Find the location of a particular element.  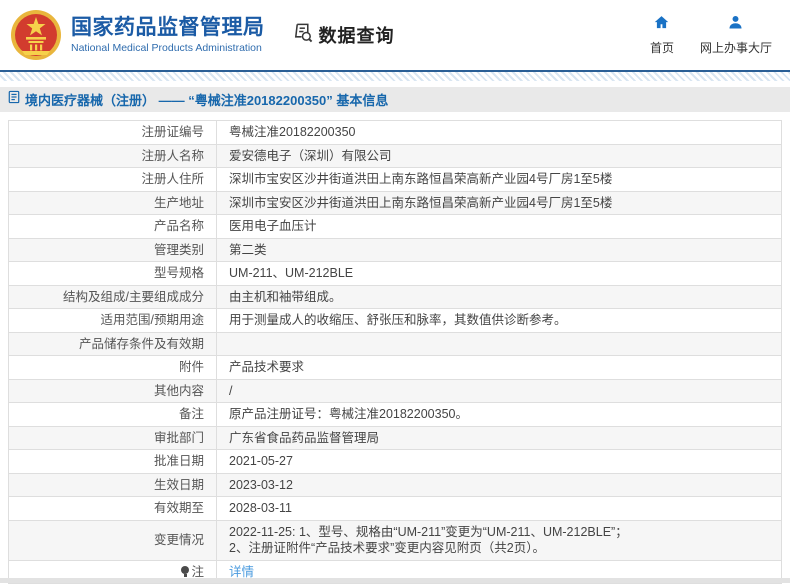

data-query-section: 数据查询 is located at coordinates (343, 35).